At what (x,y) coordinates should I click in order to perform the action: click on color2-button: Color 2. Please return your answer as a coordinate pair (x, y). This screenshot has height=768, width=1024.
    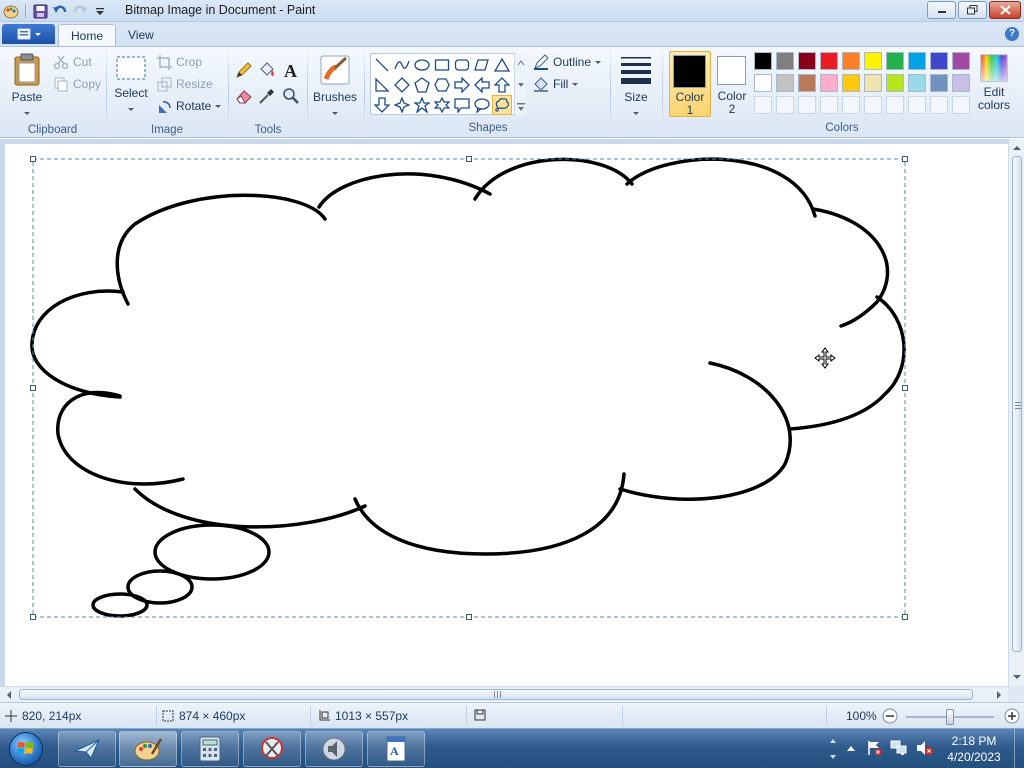
    Looking at the image, I should click on (732, 84).